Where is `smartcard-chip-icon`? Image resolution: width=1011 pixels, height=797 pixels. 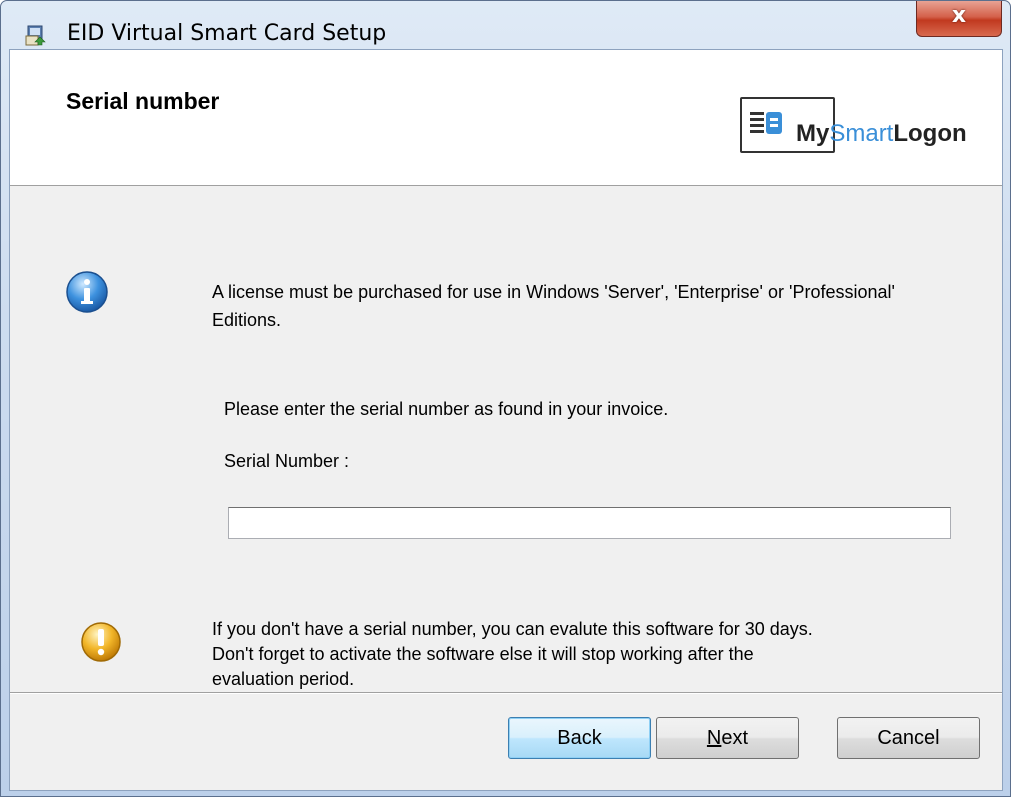
smartcard-chip-icon is located at coordinates (768, 125).